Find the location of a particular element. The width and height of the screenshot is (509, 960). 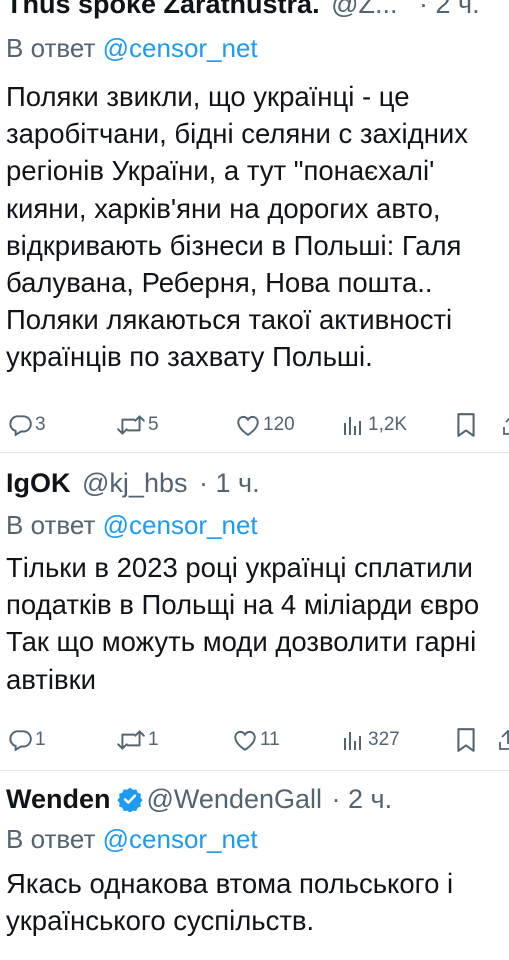

tweet-text-line: автівки is located at coordinates (51, 679).